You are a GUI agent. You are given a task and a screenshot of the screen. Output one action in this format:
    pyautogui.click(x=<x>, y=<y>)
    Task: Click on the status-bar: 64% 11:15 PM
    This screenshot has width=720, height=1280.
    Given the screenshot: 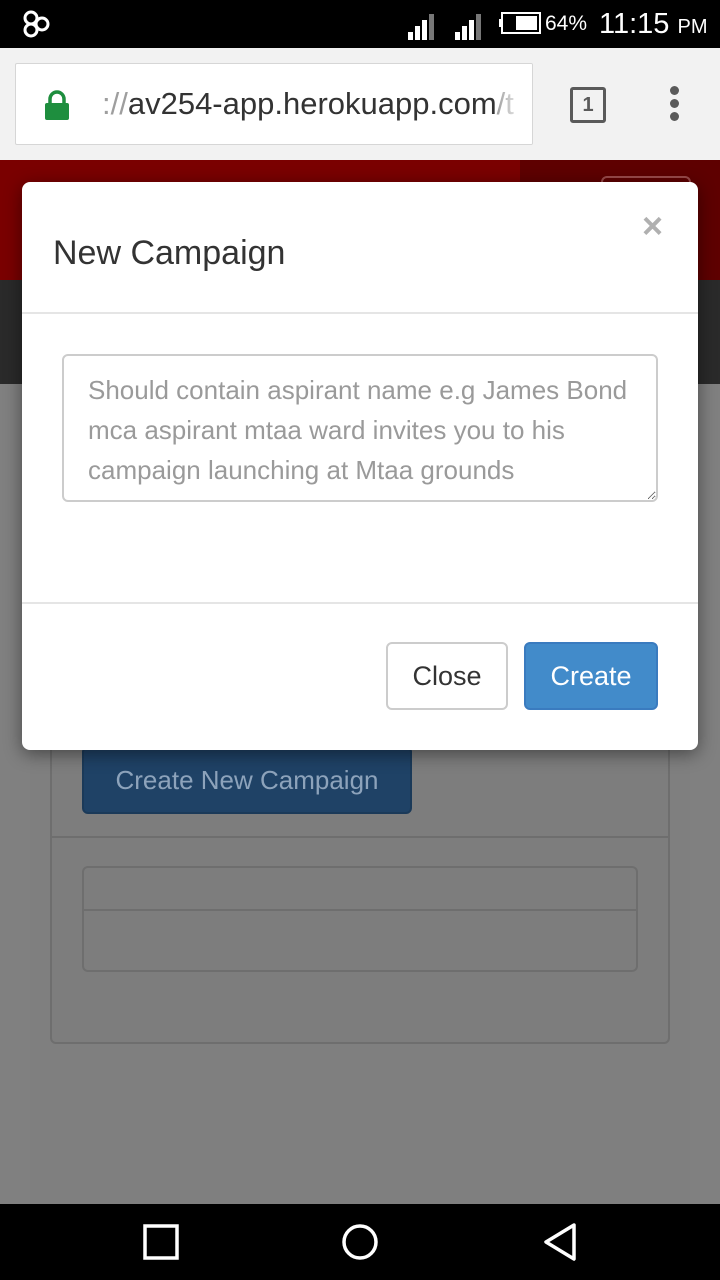 What is the action you would take?
    pyautogui.click(x=360, y=24)
    